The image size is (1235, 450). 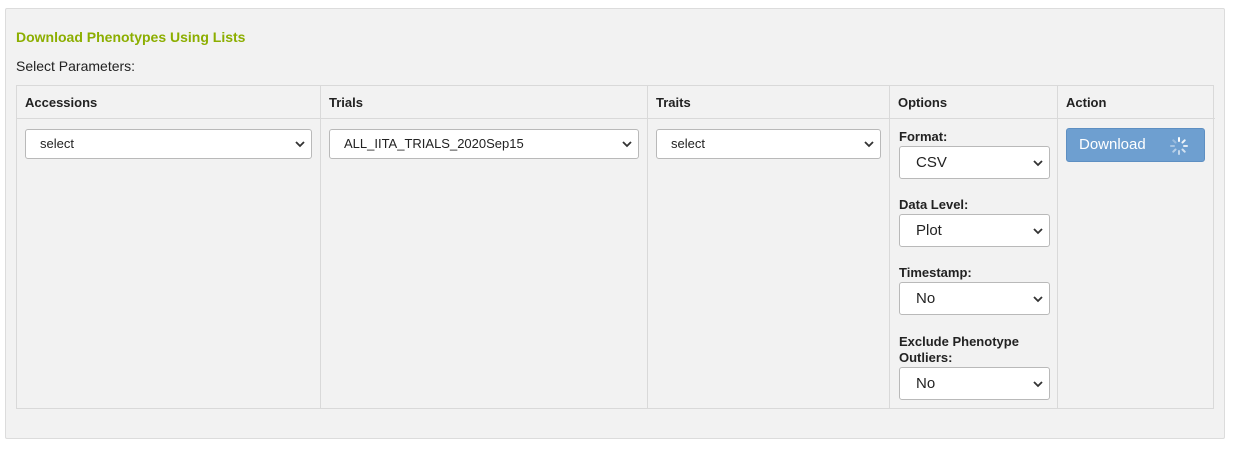 What do you see at coordinates (76, 66) in the screenshot?
I see `panel-subtitle: Select Parameters:` at bounding box center [76, 66].